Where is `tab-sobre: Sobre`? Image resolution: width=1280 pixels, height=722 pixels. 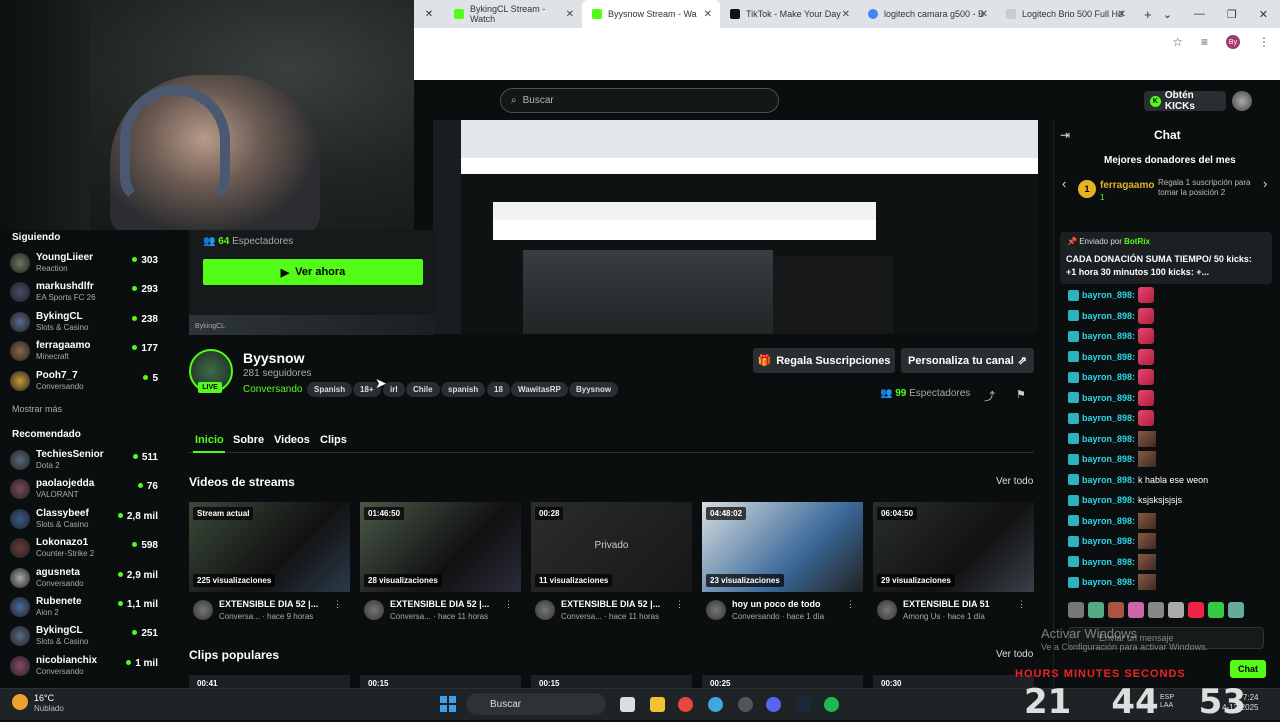
tab-sobre: Sobre is located at coordinates (248, 440).